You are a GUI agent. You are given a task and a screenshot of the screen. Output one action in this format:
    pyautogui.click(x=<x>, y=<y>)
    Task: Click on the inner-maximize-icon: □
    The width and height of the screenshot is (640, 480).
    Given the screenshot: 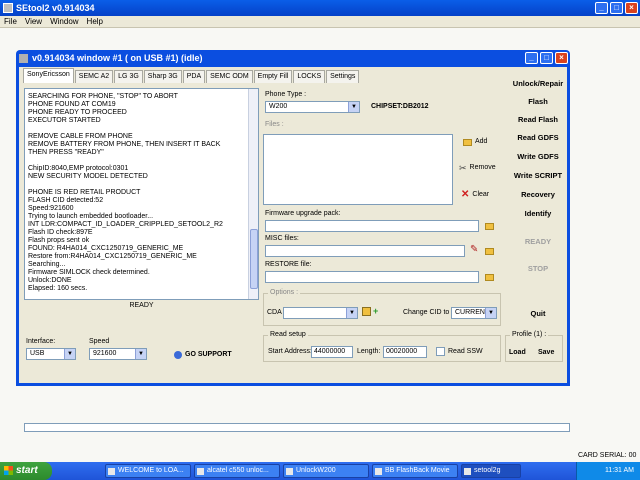 What is the action you would take?
    pyautogui.click(x=546, y=58)
    